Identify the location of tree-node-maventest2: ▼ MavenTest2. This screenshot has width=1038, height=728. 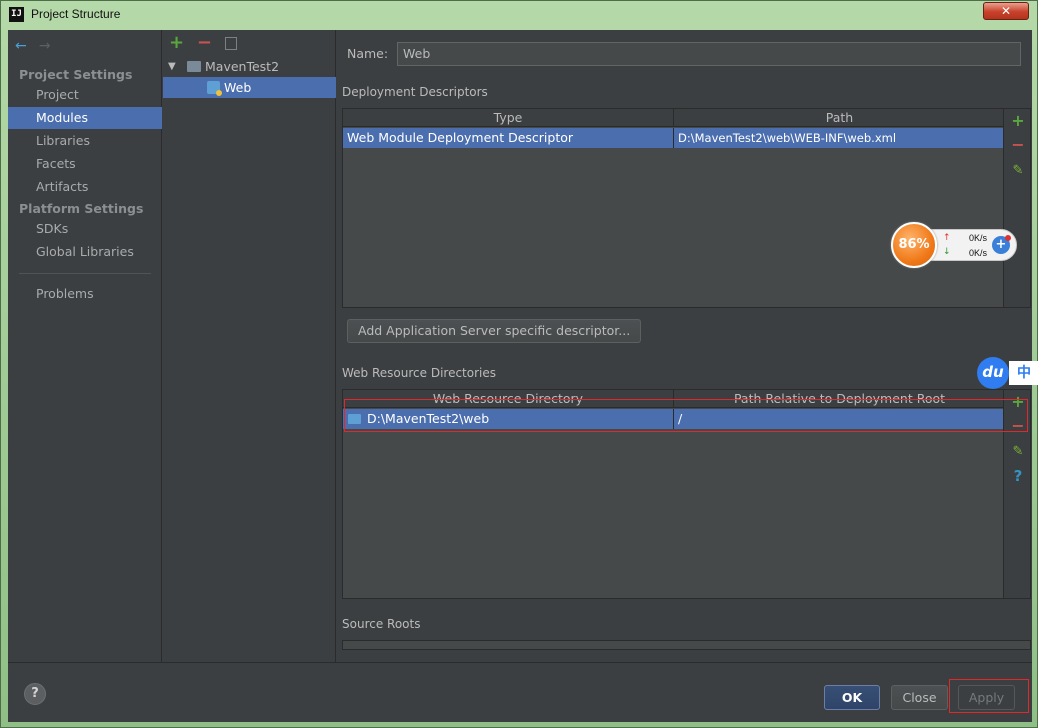
(249, 66).